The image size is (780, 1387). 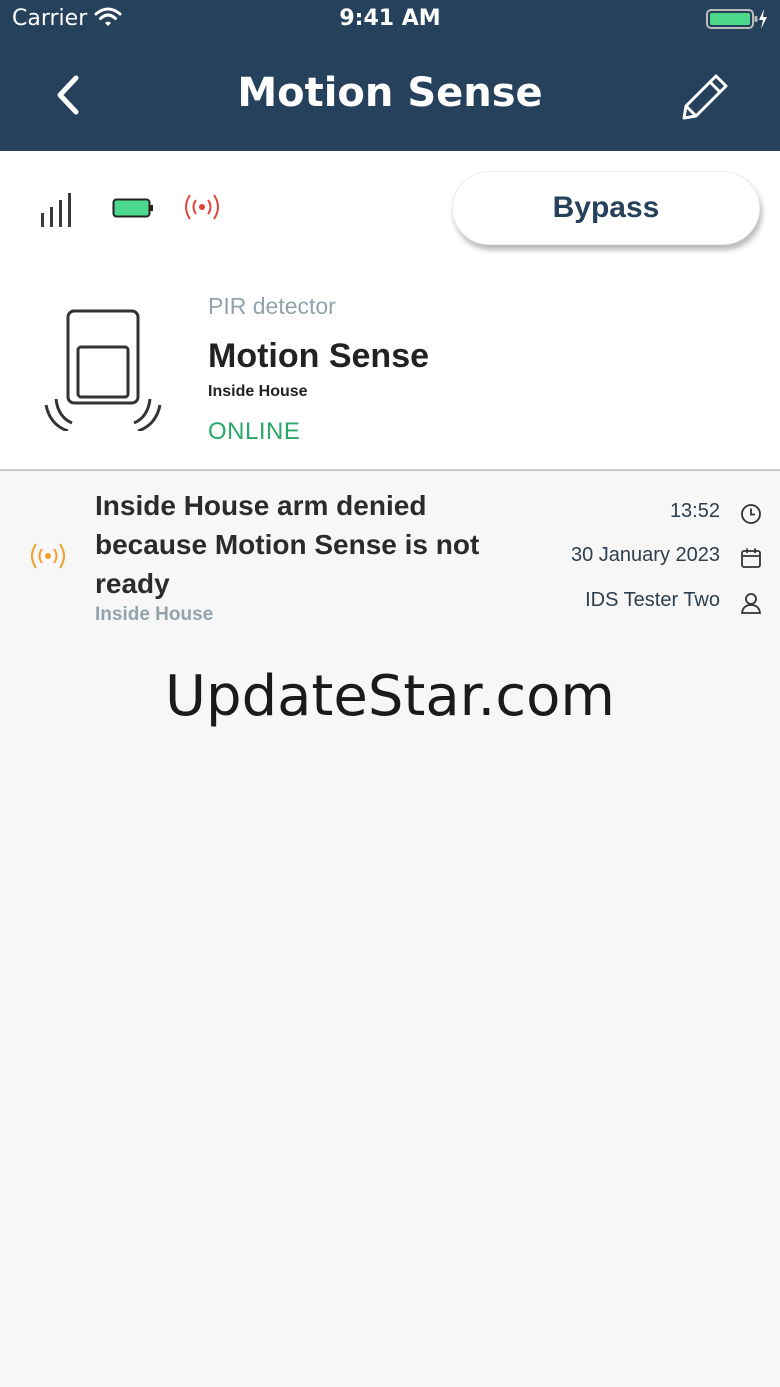 I want to click on pencil-icon, so click(x=705, y=97).